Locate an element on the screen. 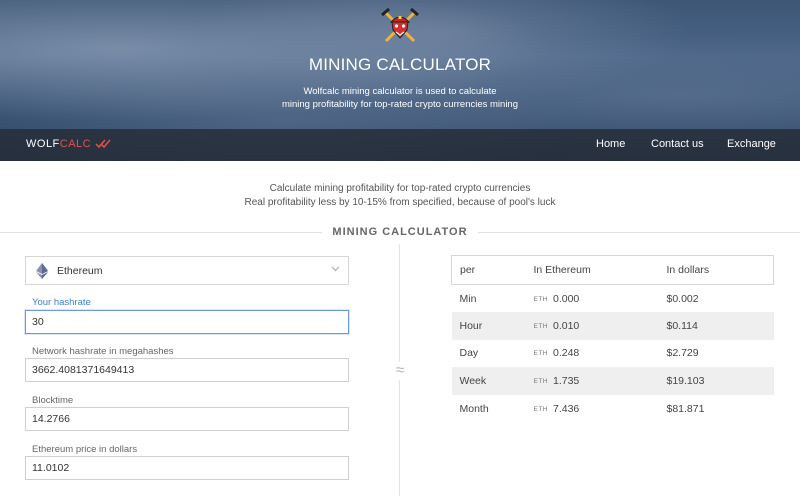  blocktime-input is located at coordinates (187, 419).